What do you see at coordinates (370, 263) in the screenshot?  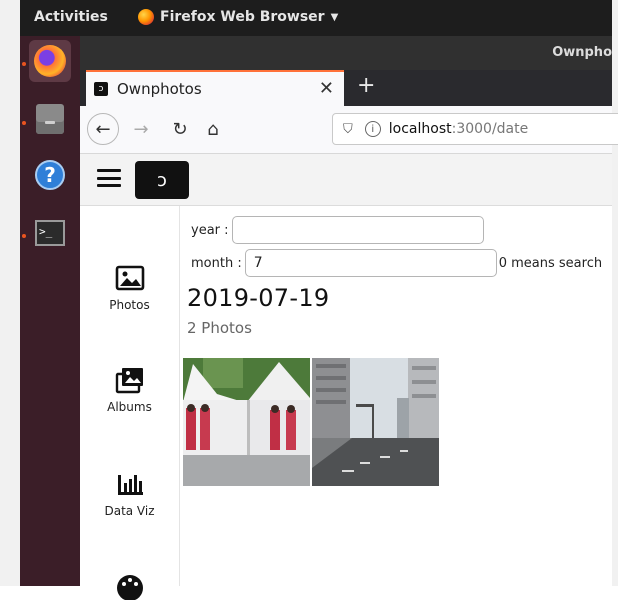 I see `month-input` at bounding box center [370, 263].